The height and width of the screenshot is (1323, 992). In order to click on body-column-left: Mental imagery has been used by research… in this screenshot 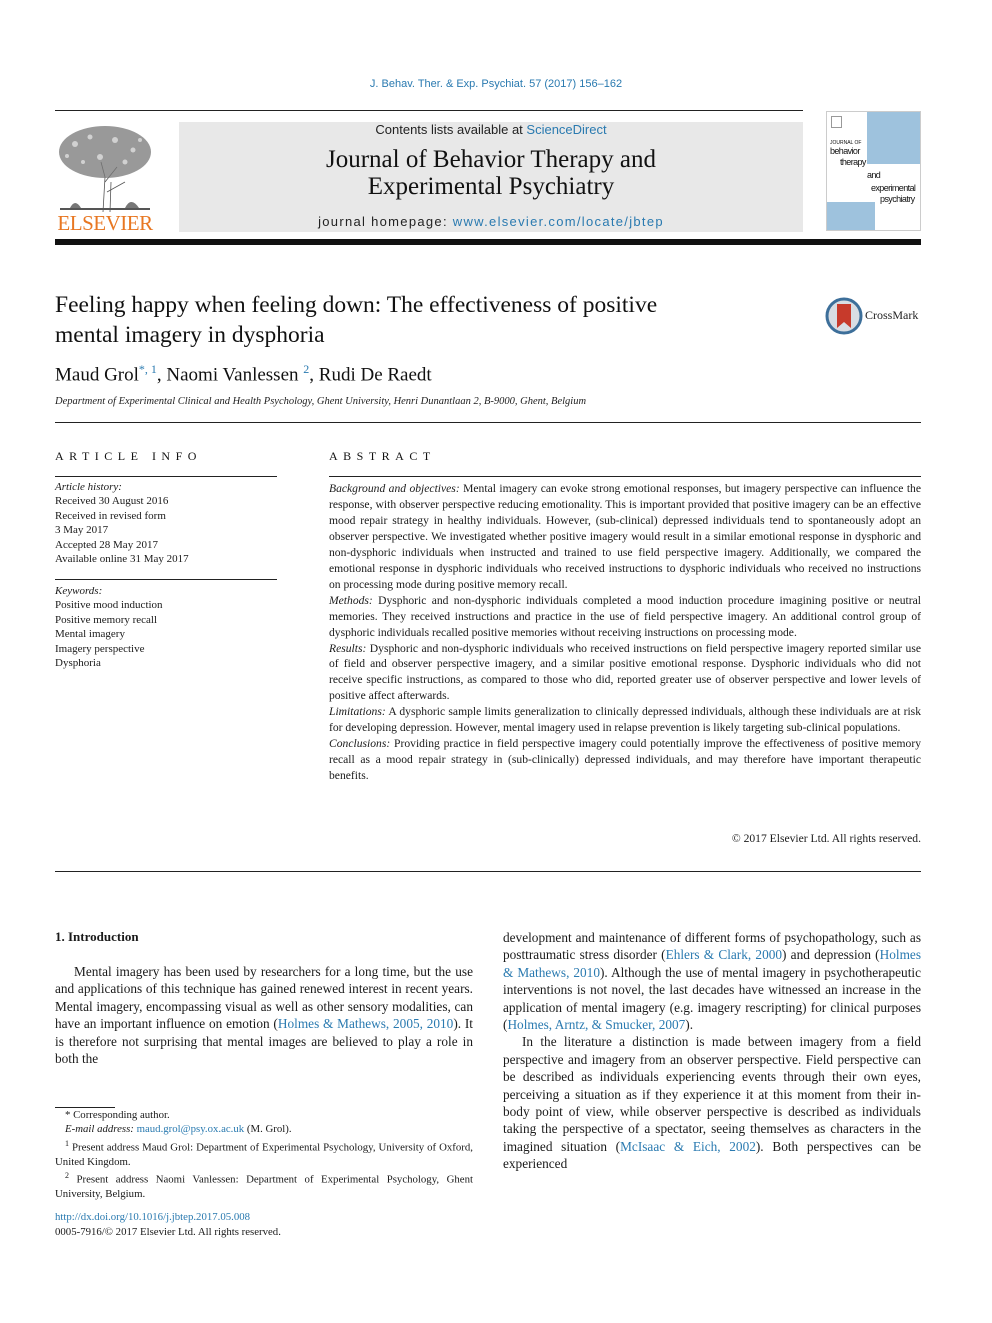, I will do `click(264, 1015)`.